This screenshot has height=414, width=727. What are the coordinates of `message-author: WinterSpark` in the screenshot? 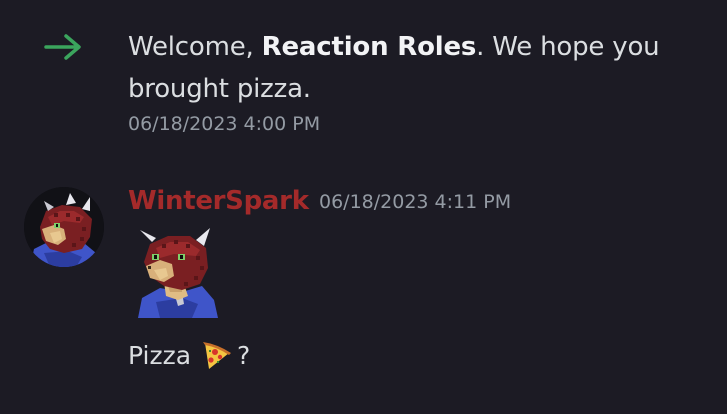 It's located at (218, 201).